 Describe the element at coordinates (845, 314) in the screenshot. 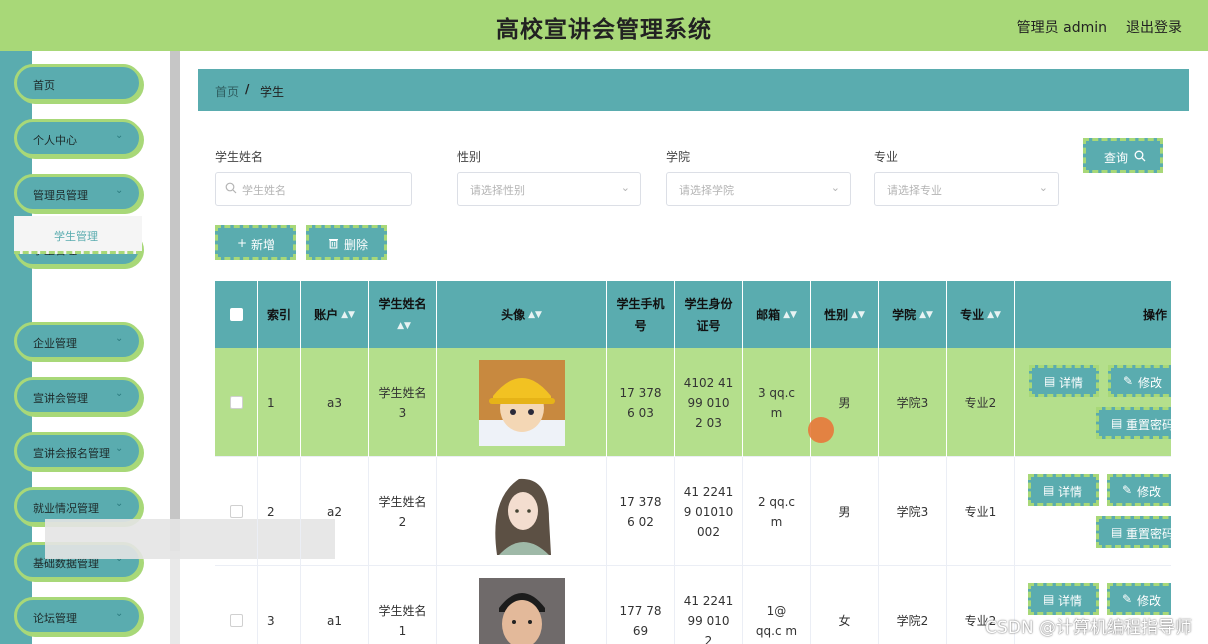

I see `col-gender: 性别 ▲▼` at that location.